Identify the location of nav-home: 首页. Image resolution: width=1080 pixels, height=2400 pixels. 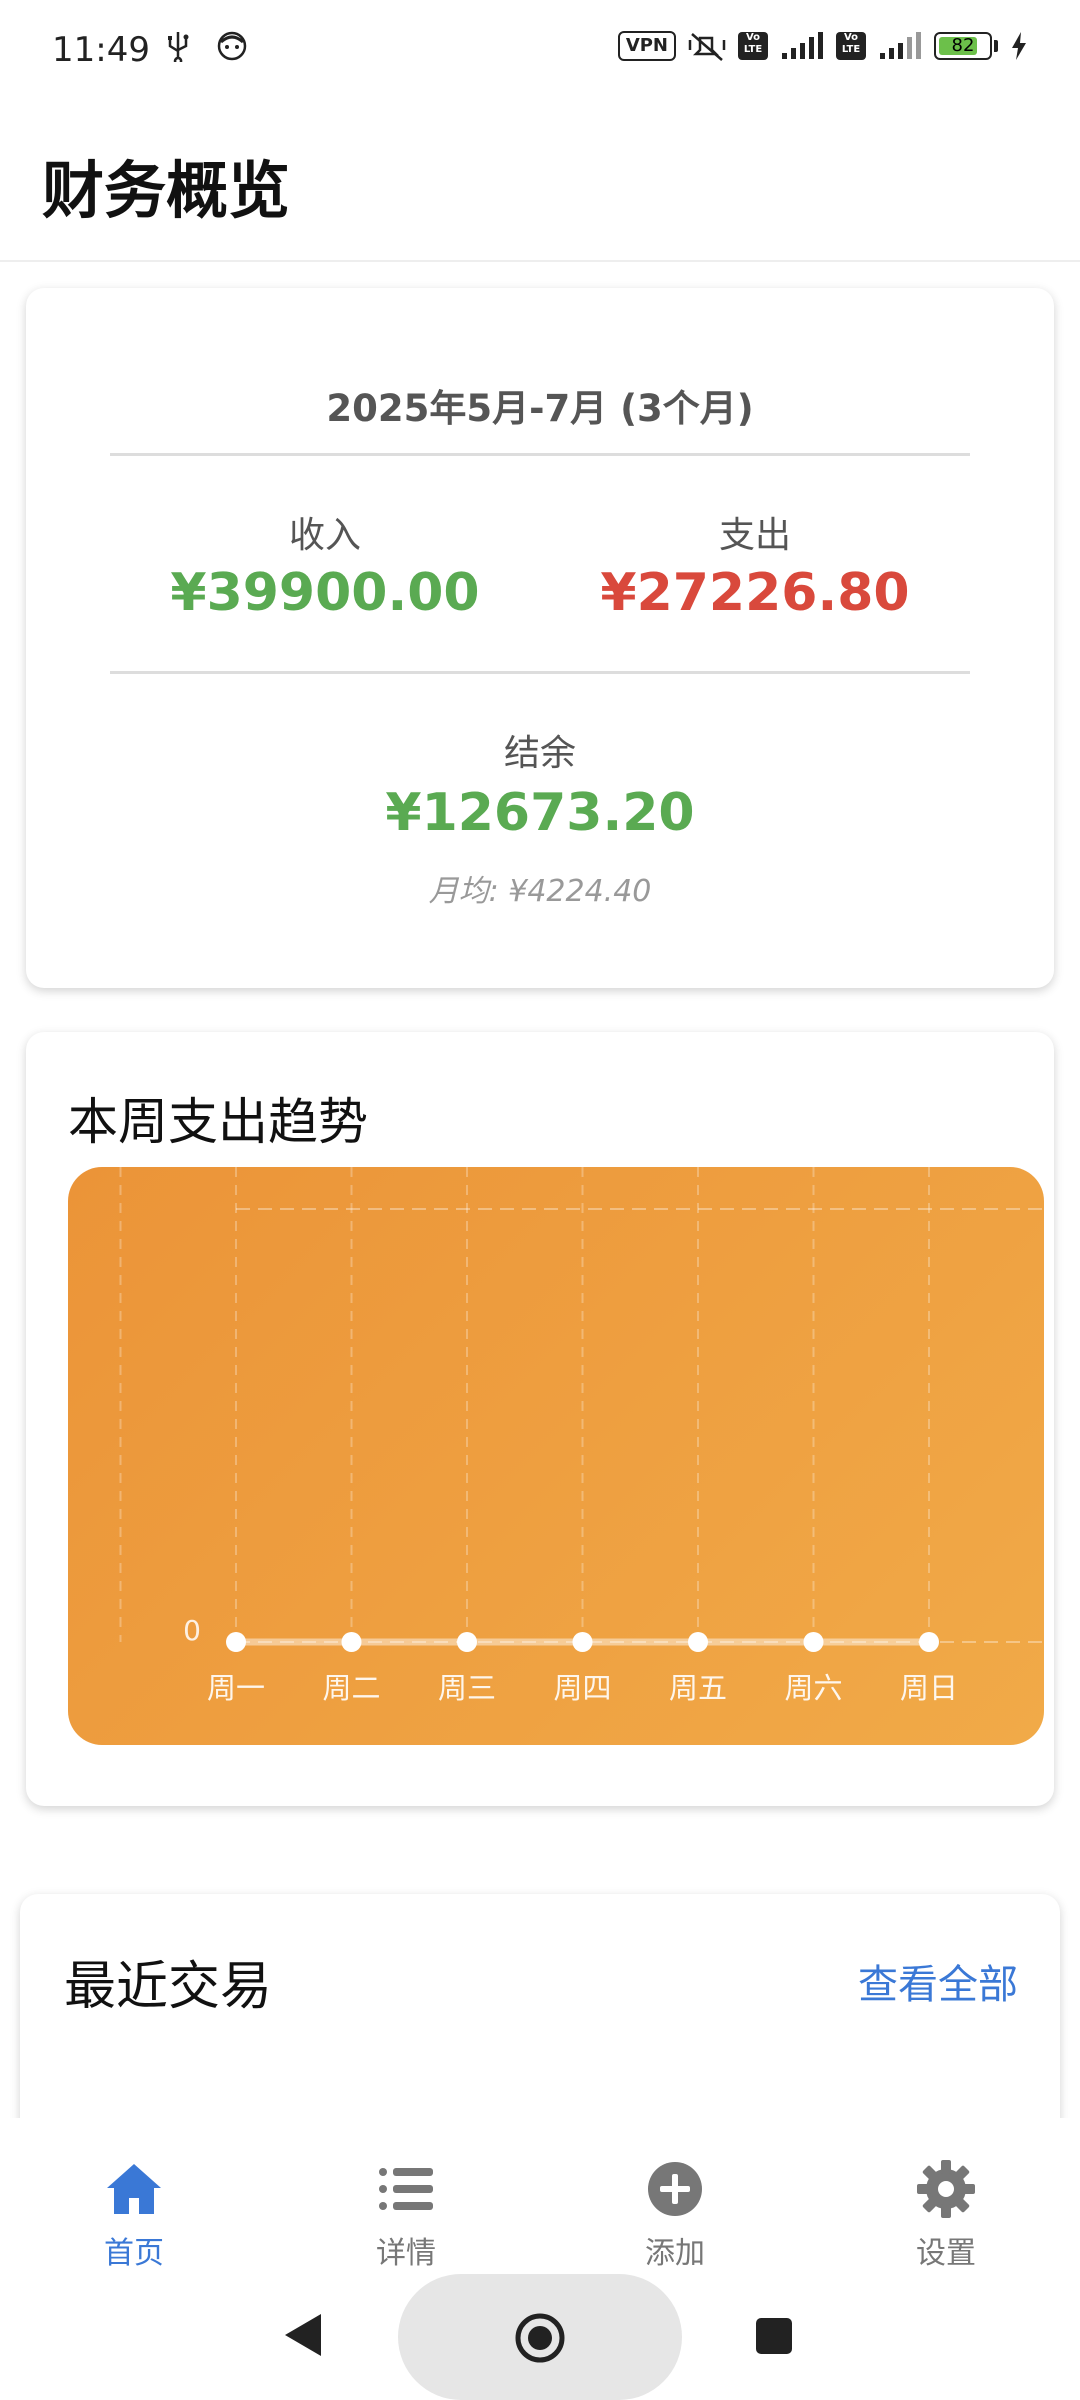
(134, 2198).